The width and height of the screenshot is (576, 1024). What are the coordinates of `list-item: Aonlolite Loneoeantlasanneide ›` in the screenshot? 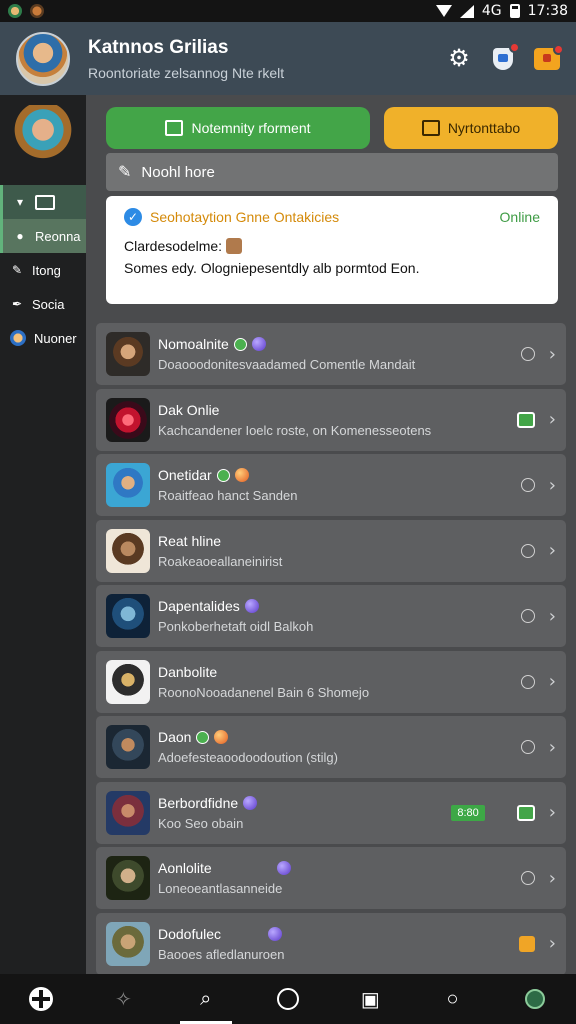 It's located at (331, 878).